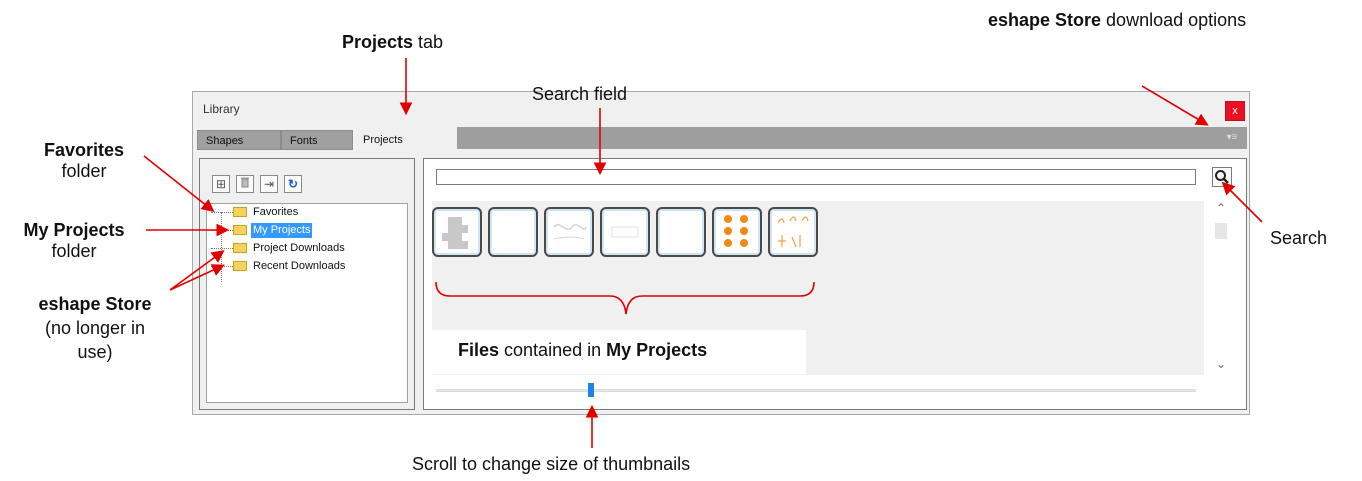  I want to click on annotation-eshape-store: eshape Store (no longer in use), so click(95, 328).